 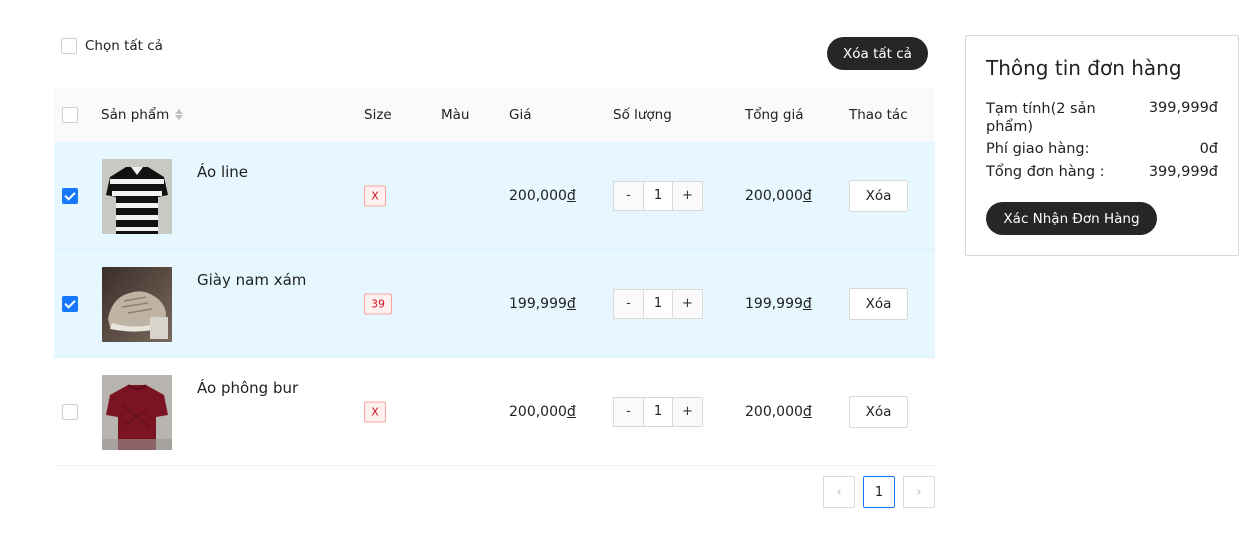 What do you see at coordinates (251, 280) in the screenshot?
I see `product-name: Giày nam xám` at bounding box center [251, 280].